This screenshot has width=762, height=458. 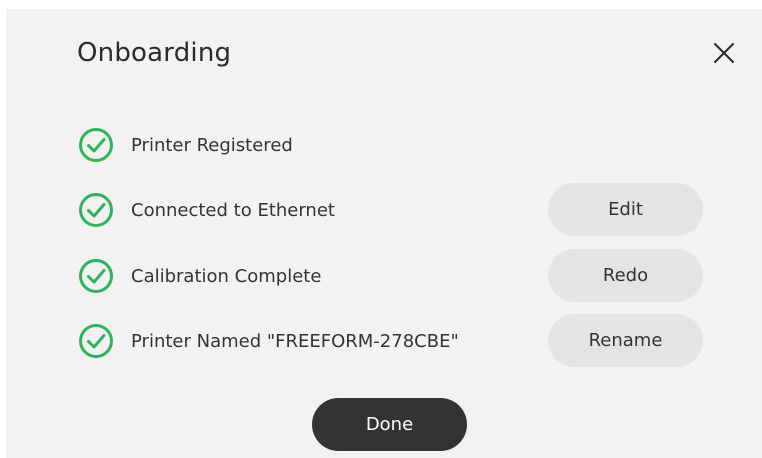 I want to click on step-connected-ethernet: Connected to Ethernet, so click(x=206, y=210).